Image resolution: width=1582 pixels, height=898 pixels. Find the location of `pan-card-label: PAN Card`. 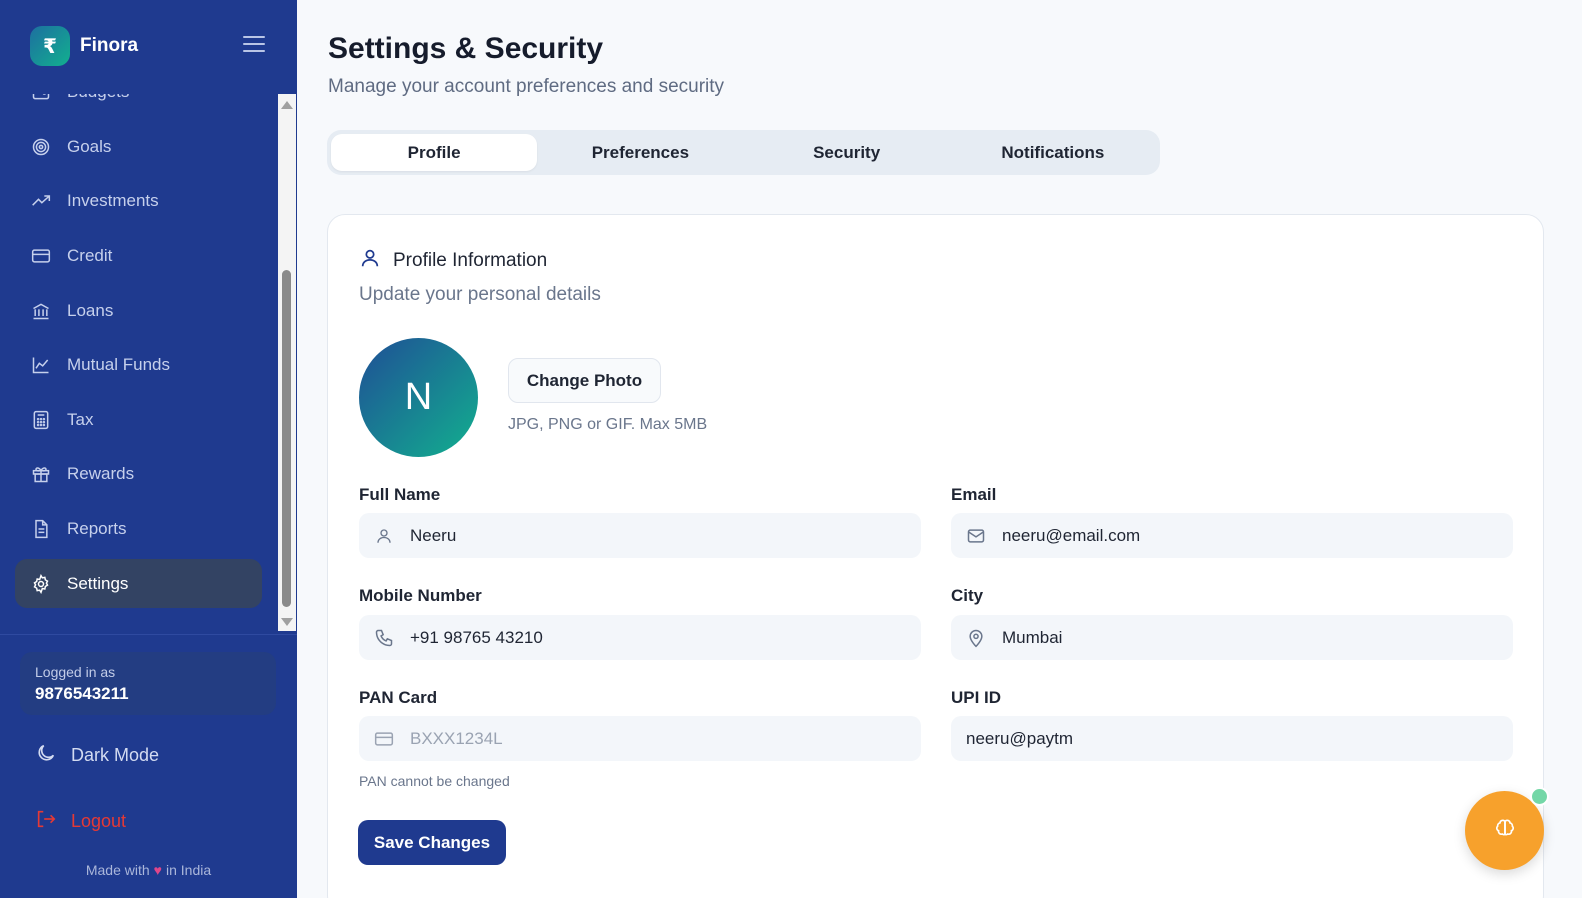

pan-card-label: PAN Card is located at coordinates (398, 697).